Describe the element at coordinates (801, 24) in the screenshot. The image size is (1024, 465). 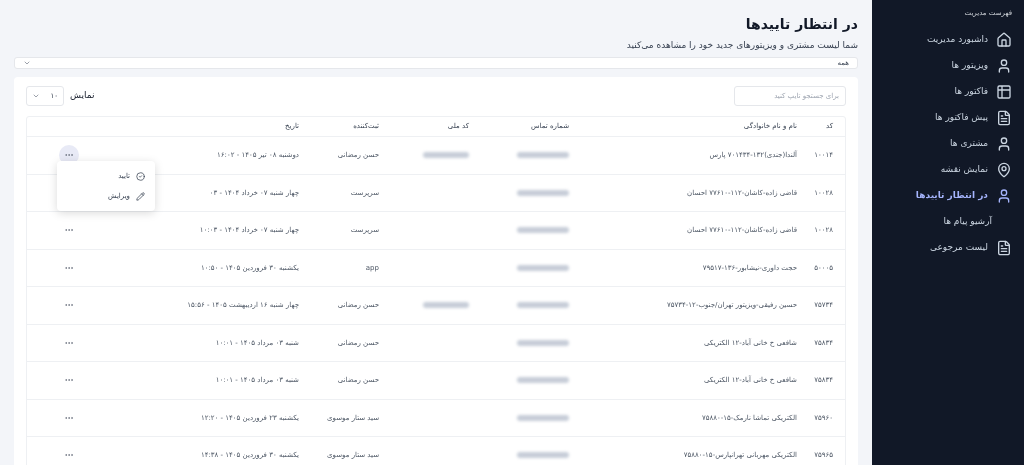
I see `page-title: در انتظار تاییدها` at that location.